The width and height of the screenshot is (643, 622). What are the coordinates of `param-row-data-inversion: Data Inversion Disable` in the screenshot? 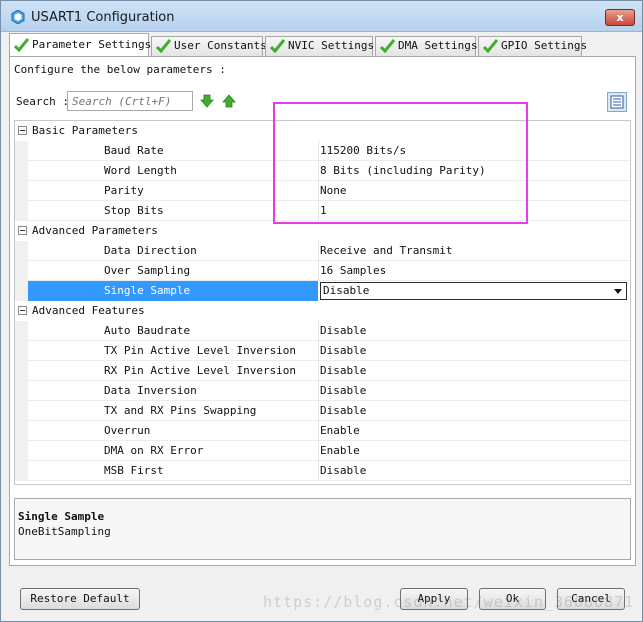 It's located at (322, 391).